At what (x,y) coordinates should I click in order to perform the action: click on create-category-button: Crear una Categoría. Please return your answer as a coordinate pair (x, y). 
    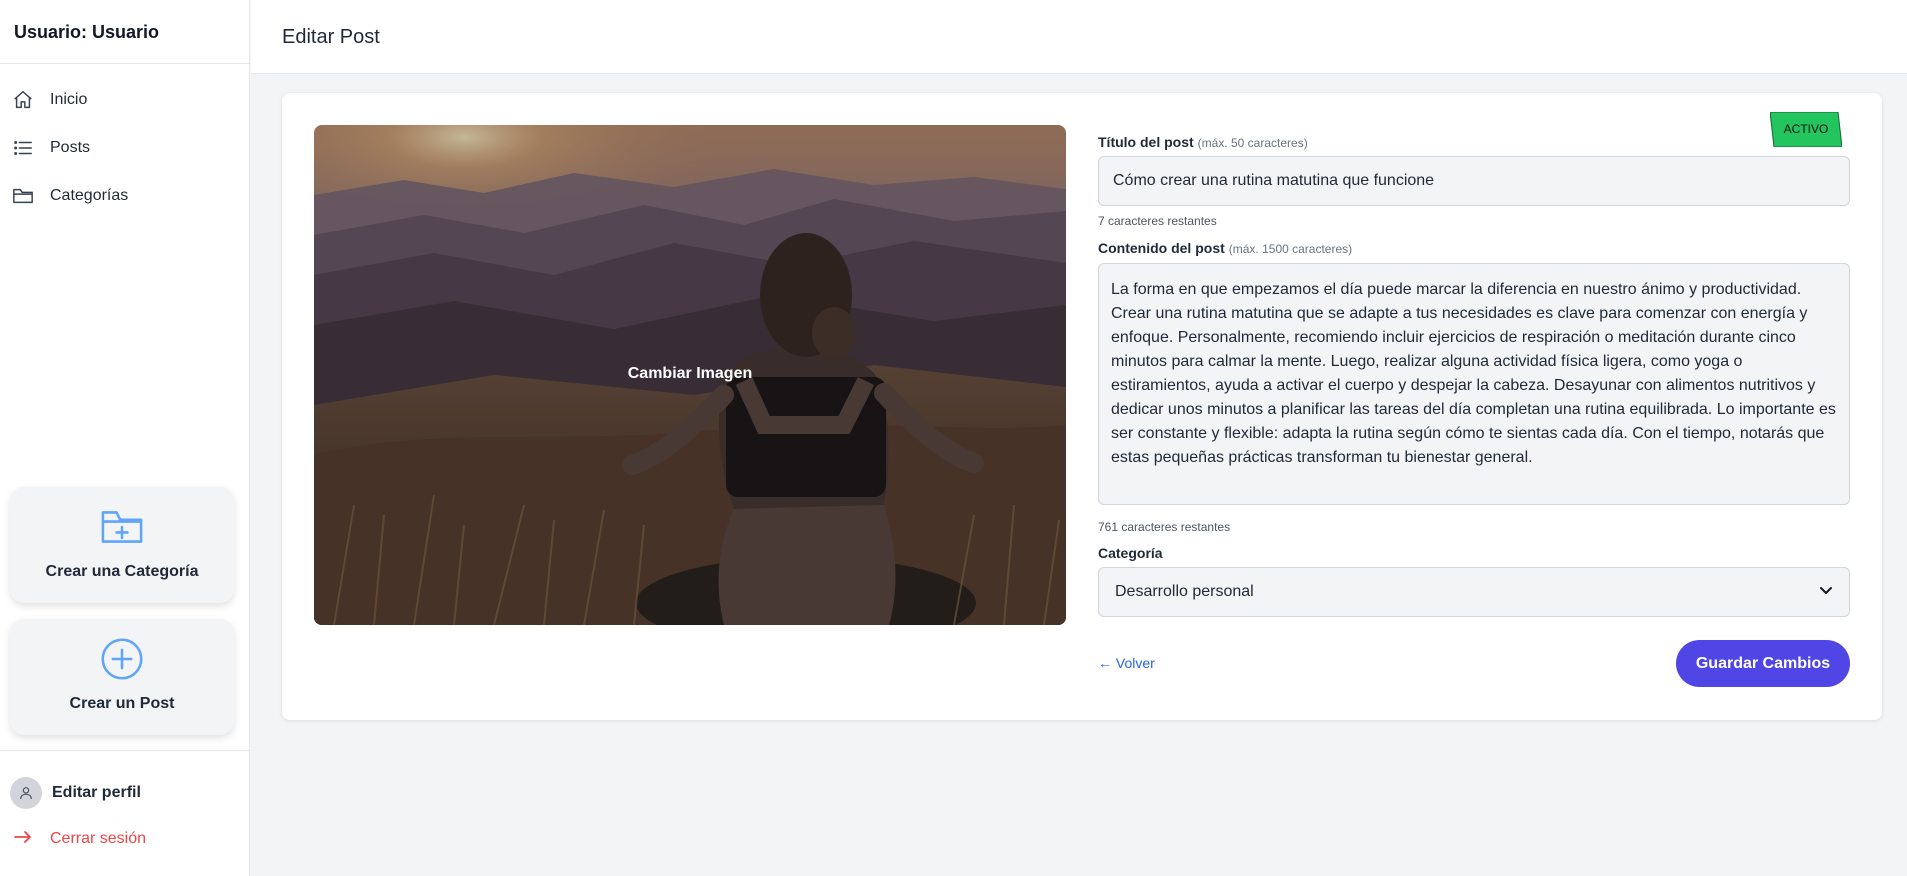
    Looking at the image, I should click on (122, 545).